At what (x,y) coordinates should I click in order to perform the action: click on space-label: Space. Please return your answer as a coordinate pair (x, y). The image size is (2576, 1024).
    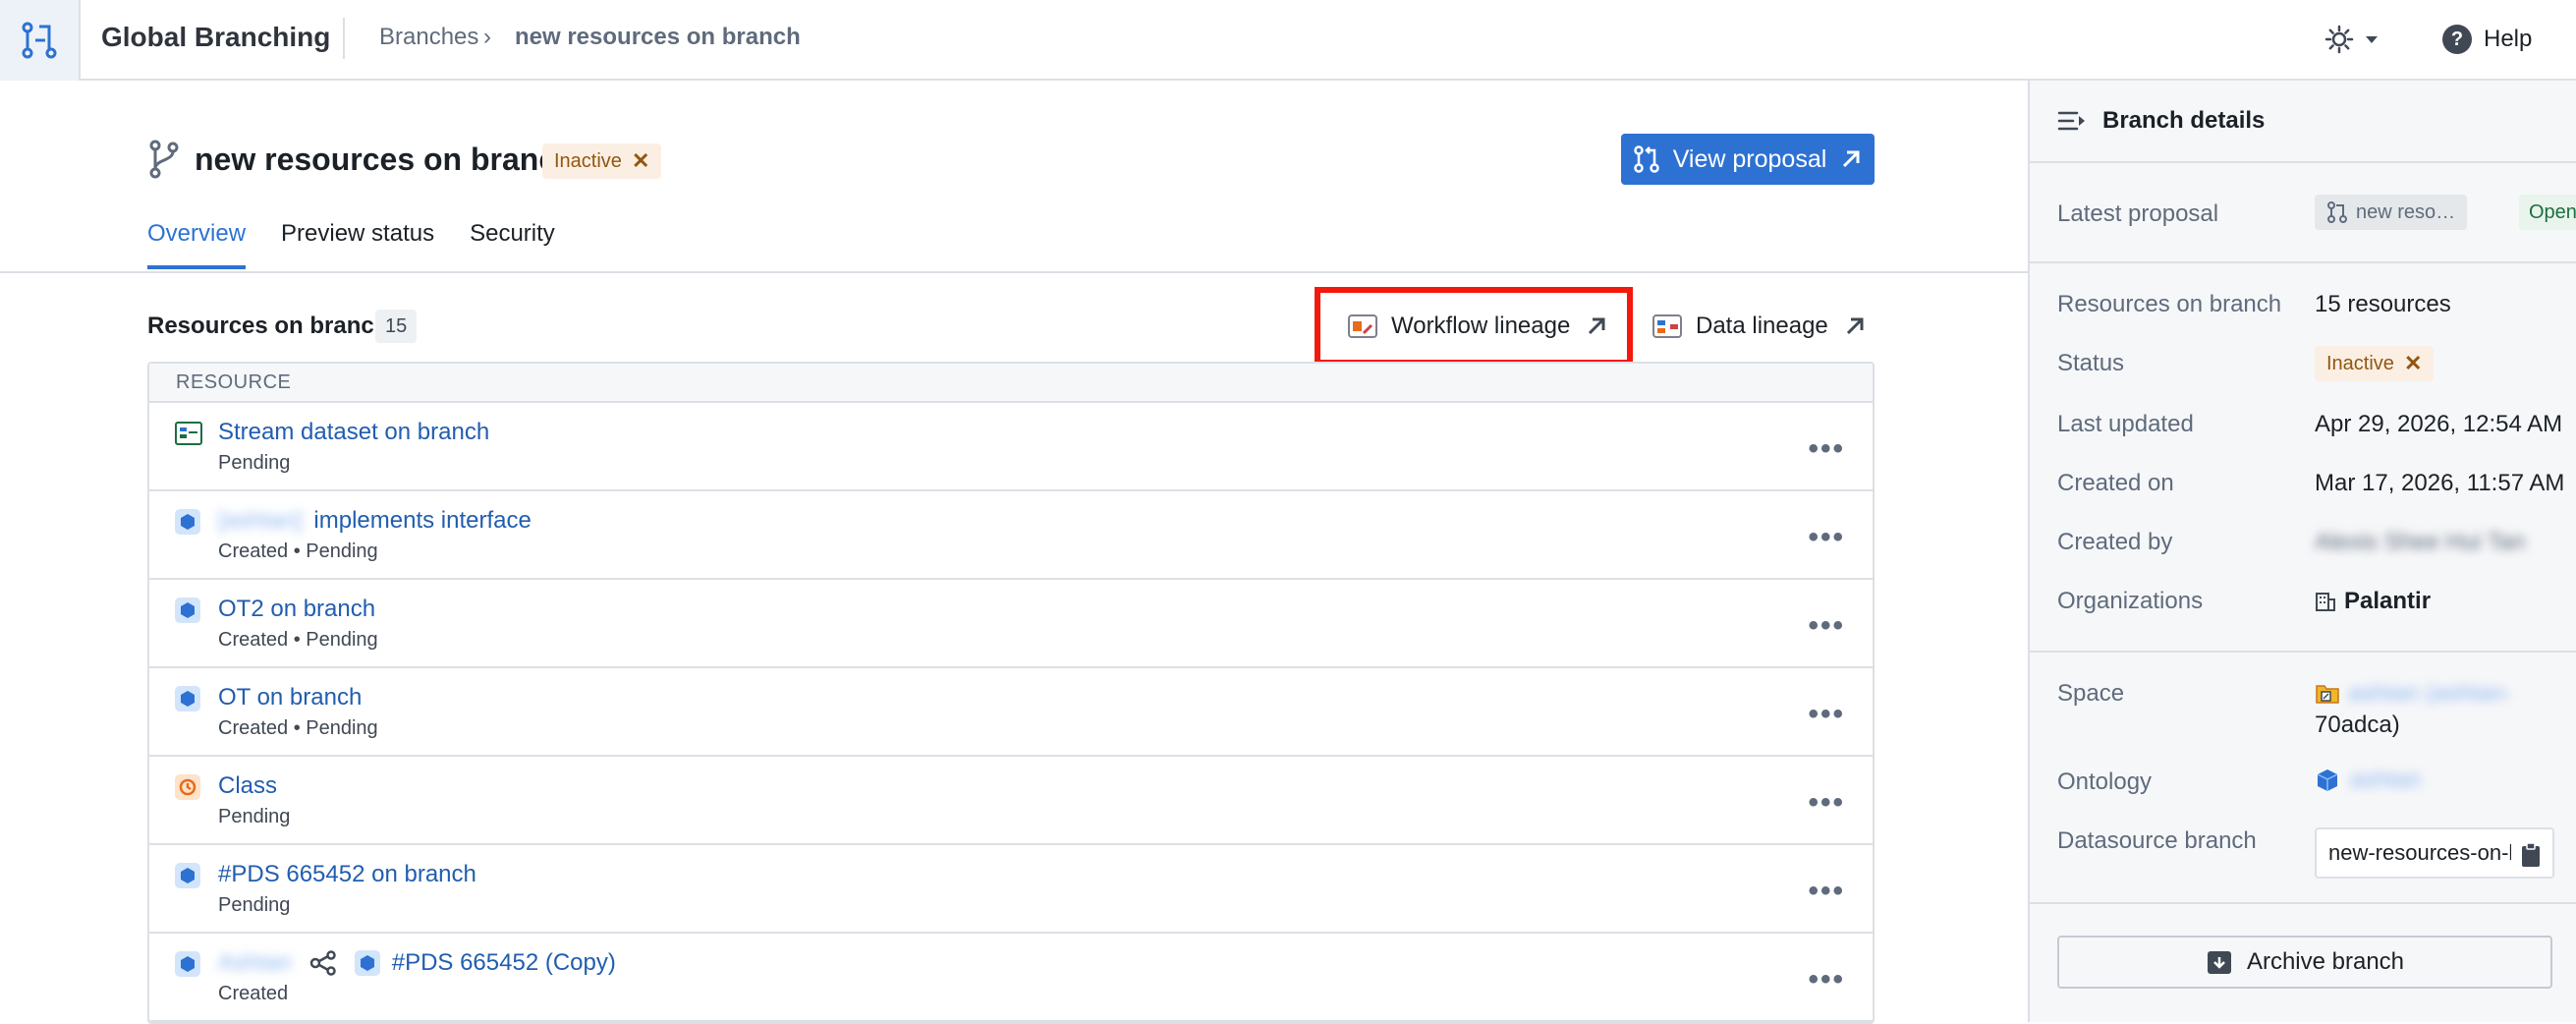
    Looking at the image, I should click on (2091, 693).